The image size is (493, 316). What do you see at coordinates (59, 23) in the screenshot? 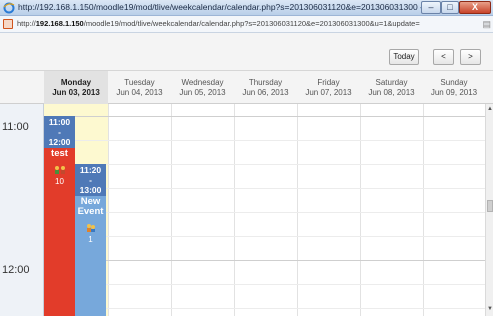
I see `url-host: 192.168.1.150` at bounding box center [59, 23].